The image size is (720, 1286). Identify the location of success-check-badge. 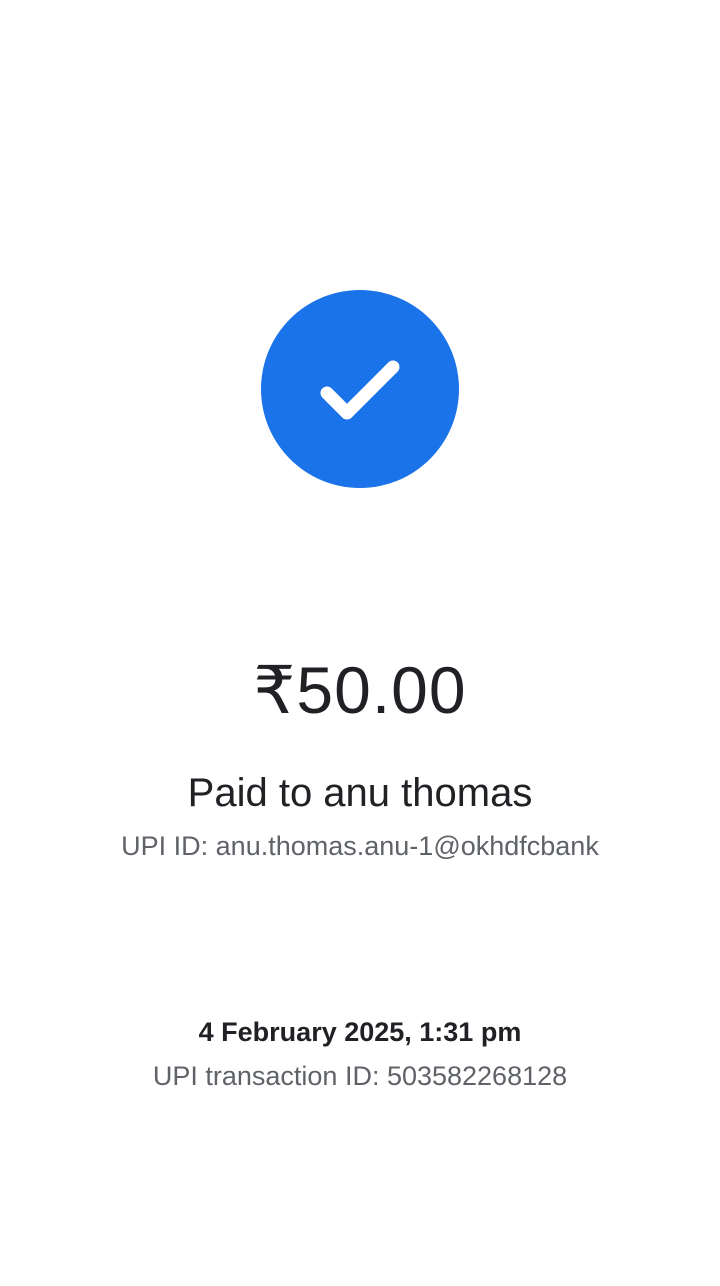
(360, 389).